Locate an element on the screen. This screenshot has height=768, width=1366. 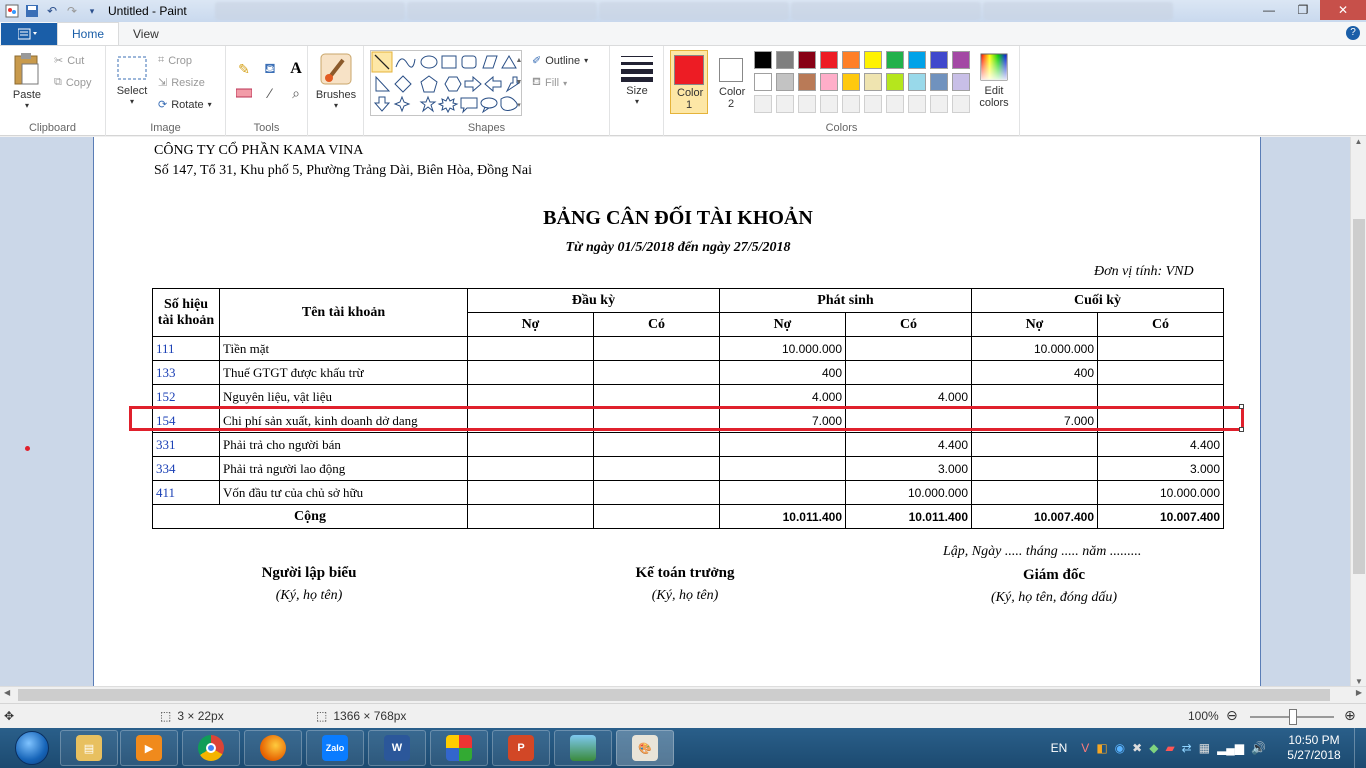
tab-view: View is located at coordinates (146, 33).